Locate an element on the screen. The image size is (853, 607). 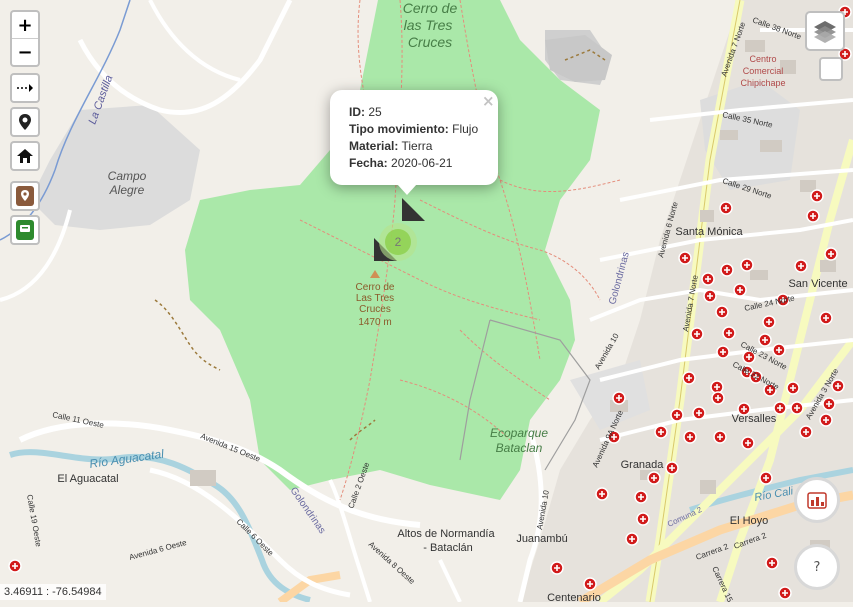
popup-row-id: ID: 25 is located at coordinates (365, 112).